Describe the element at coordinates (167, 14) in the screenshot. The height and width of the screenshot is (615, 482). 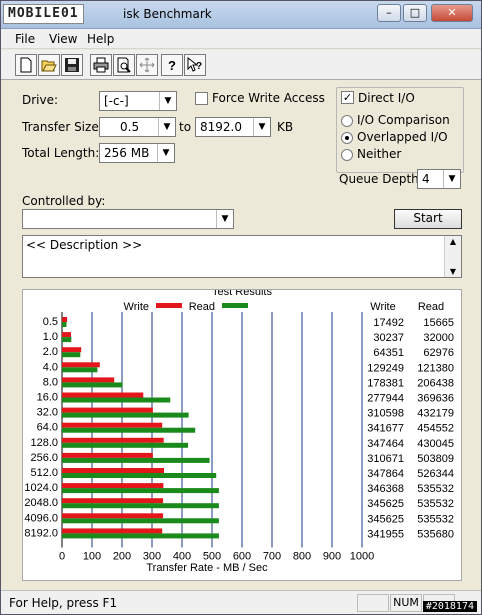
I see `window-title: isk Benchmark` at that location.